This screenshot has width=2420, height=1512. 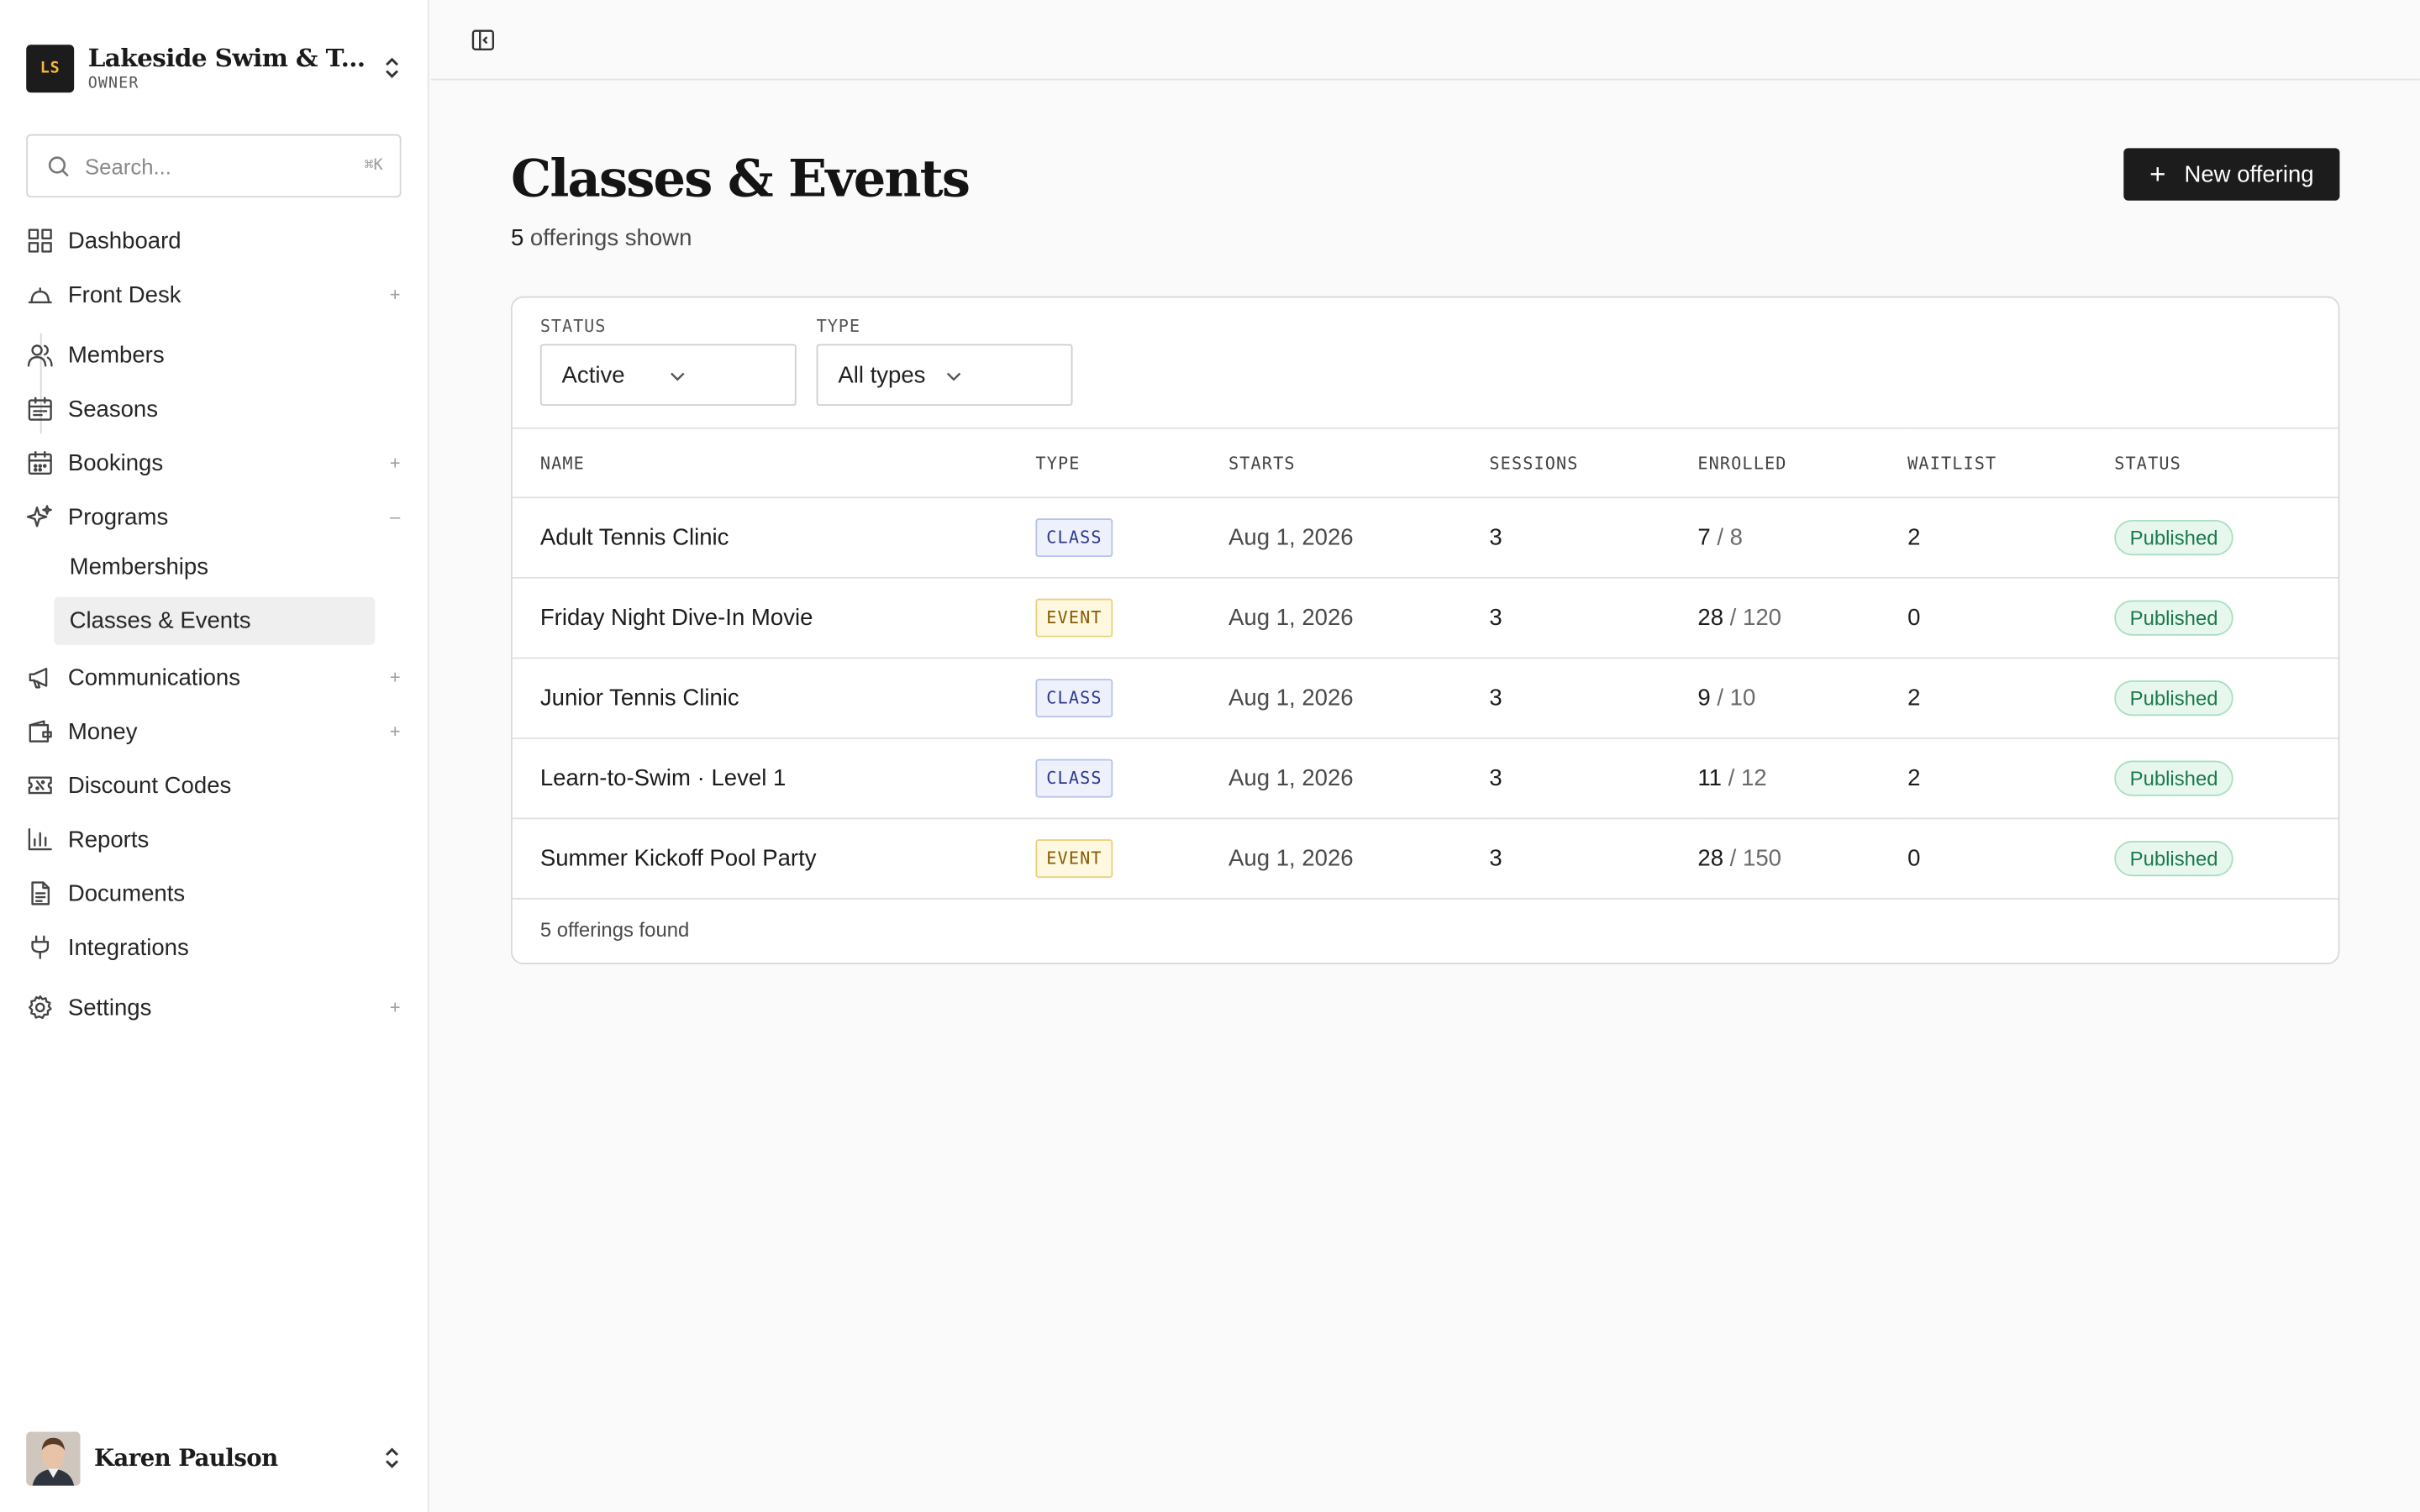 I want to click on type-select-value: All types, so click(x=882, y=374).